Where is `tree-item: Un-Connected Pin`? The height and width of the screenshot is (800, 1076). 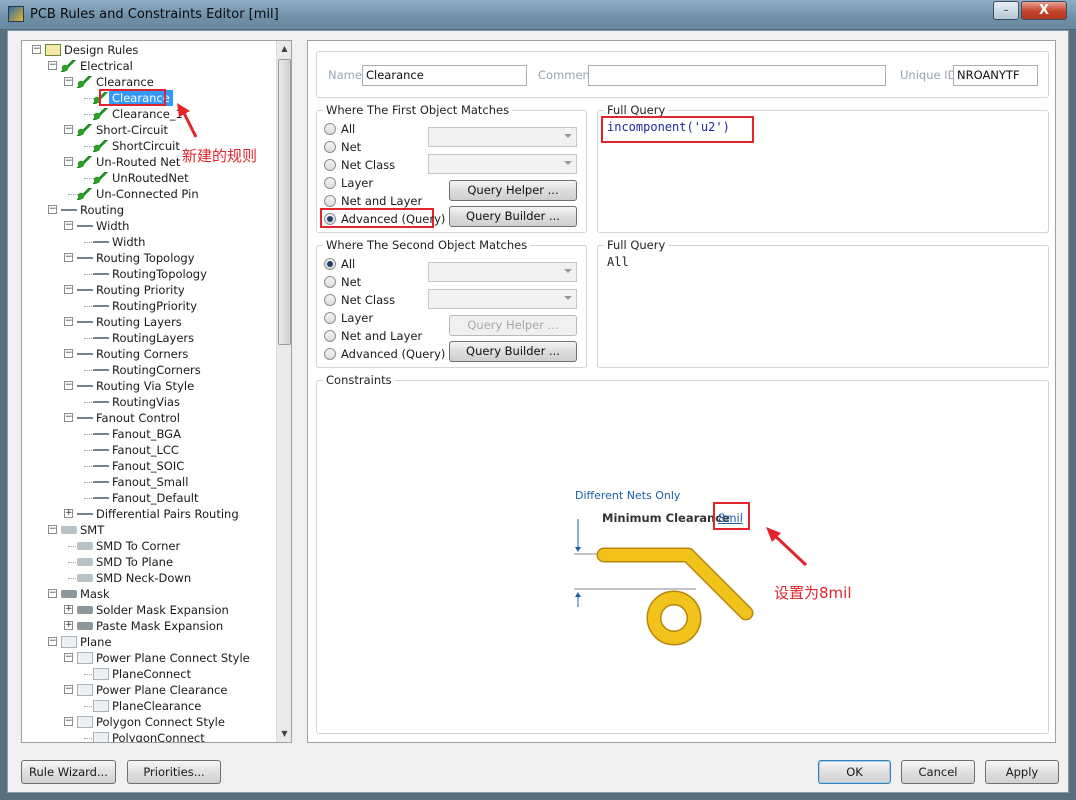 tree-item: Un-Connected Pin is located at coordinates (150, 194).